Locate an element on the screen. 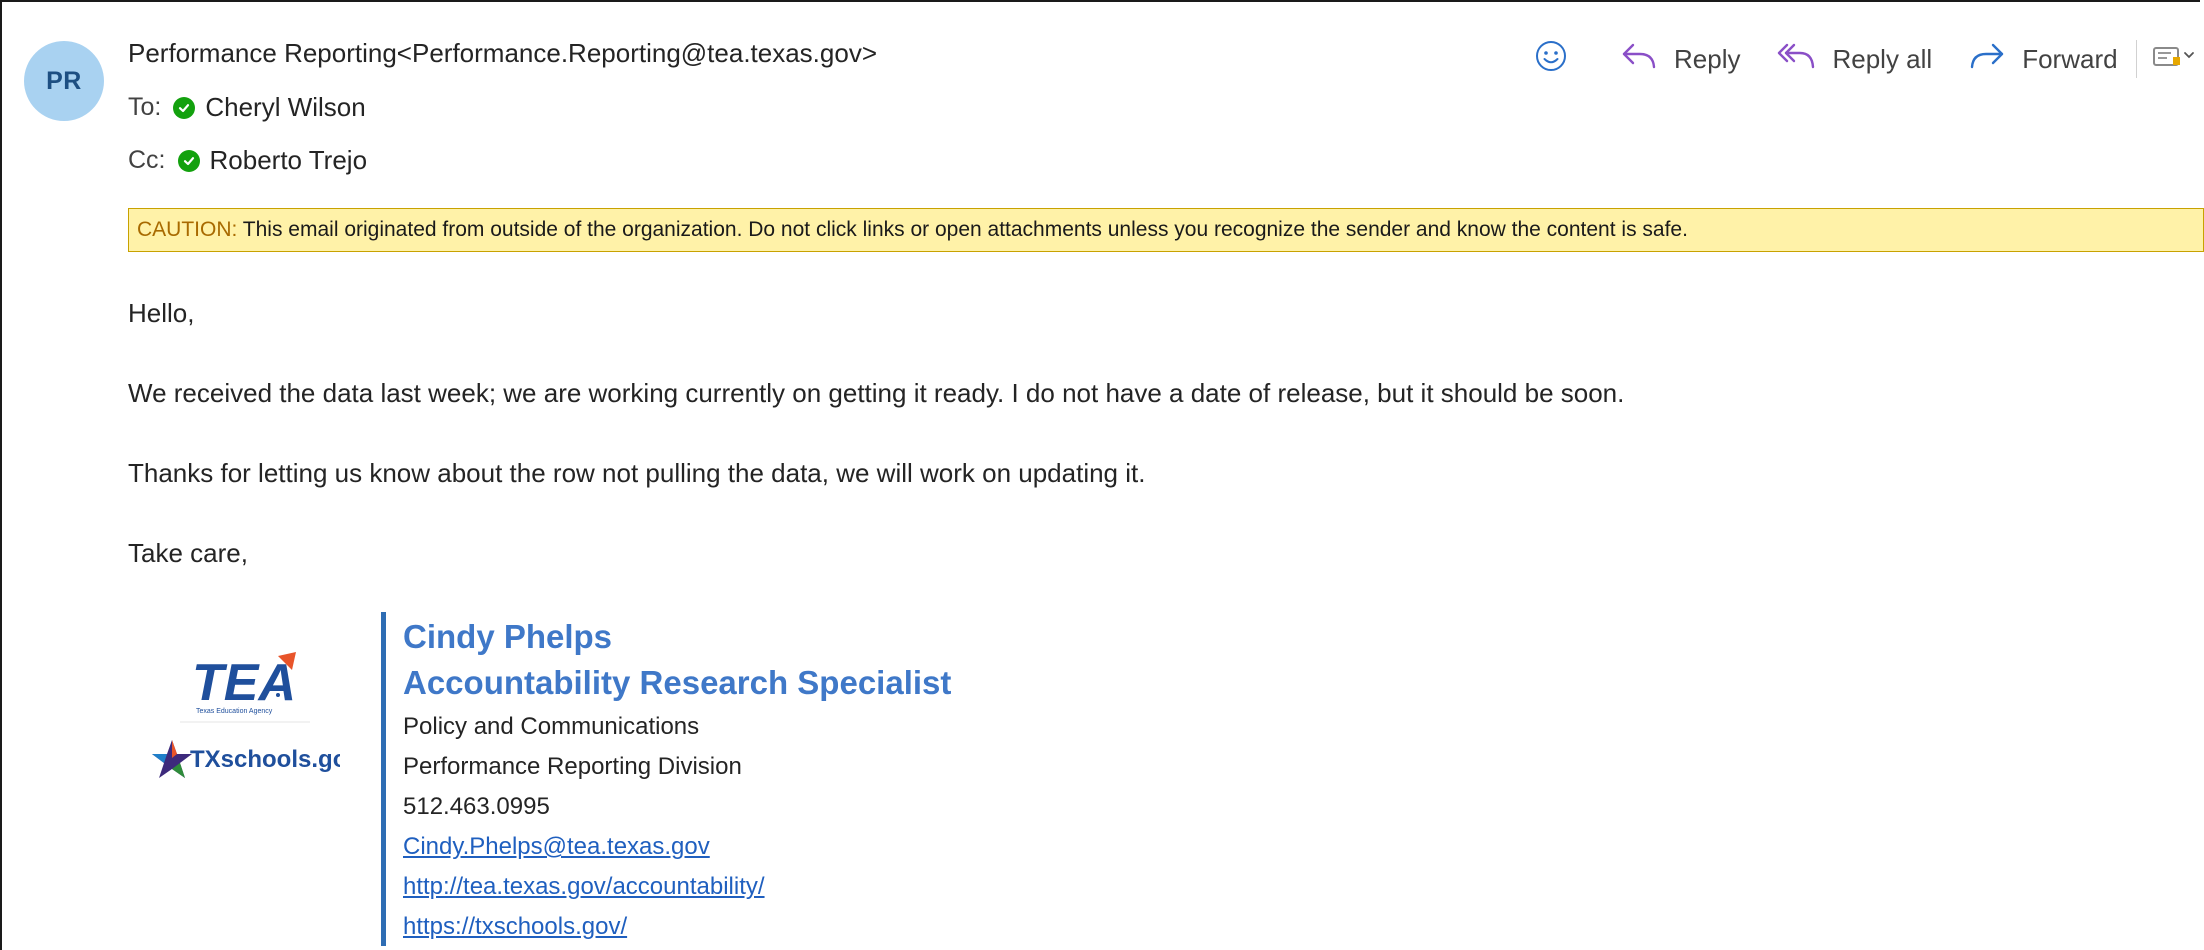  to-recipient: Cheryl Wilson is located at coordinates (285, 107).